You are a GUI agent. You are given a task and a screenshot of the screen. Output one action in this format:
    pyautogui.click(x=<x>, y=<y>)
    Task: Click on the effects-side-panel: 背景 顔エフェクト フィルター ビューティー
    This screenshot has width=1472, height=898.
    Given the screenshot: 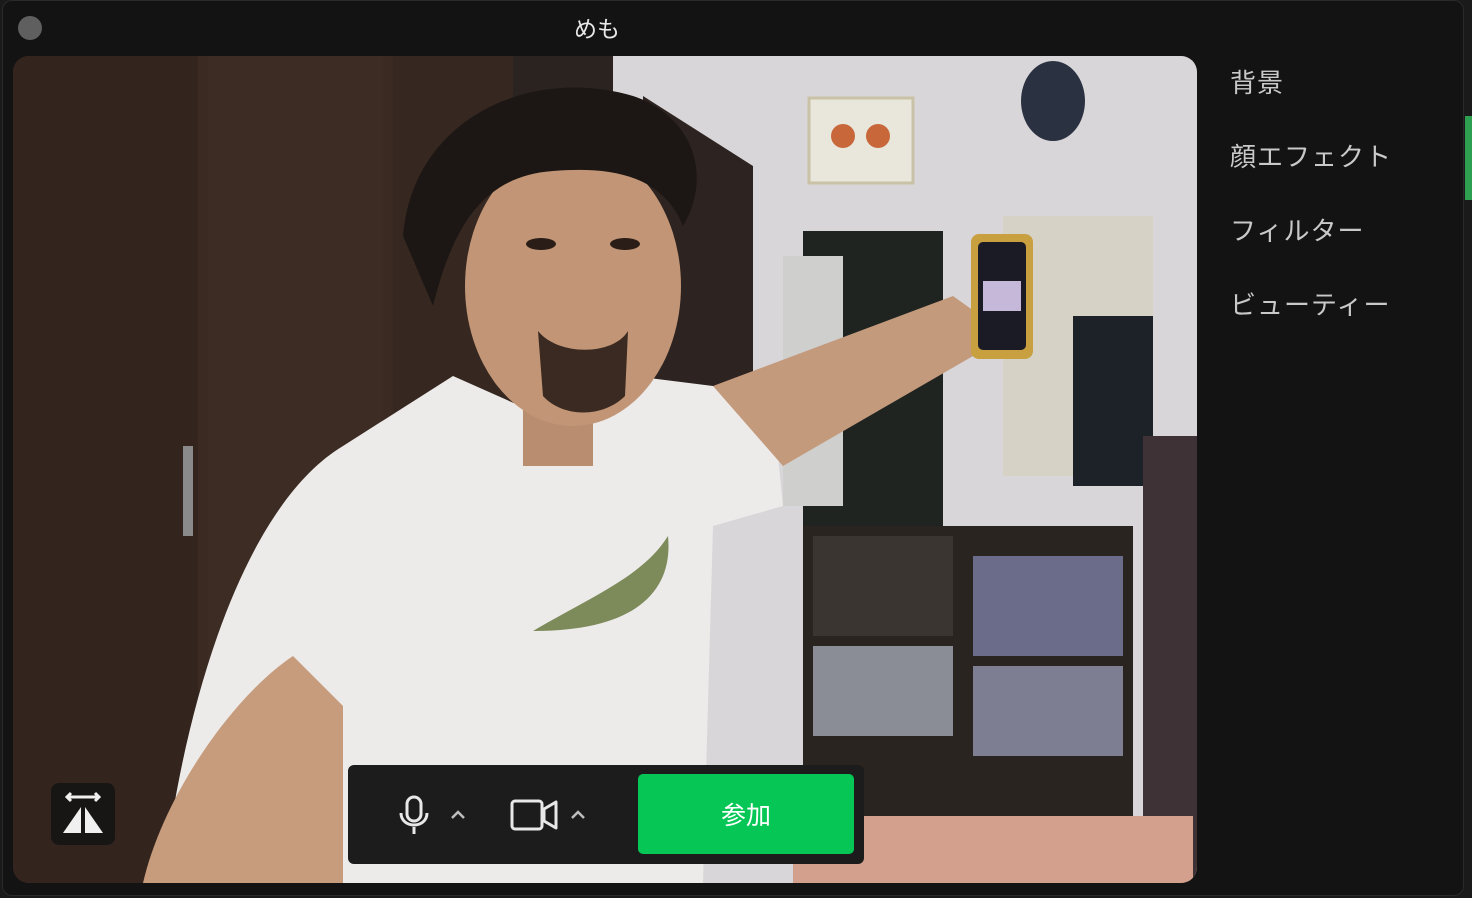 What is the action you would take?
    pyautogui.click(x=1311, y=206)
    